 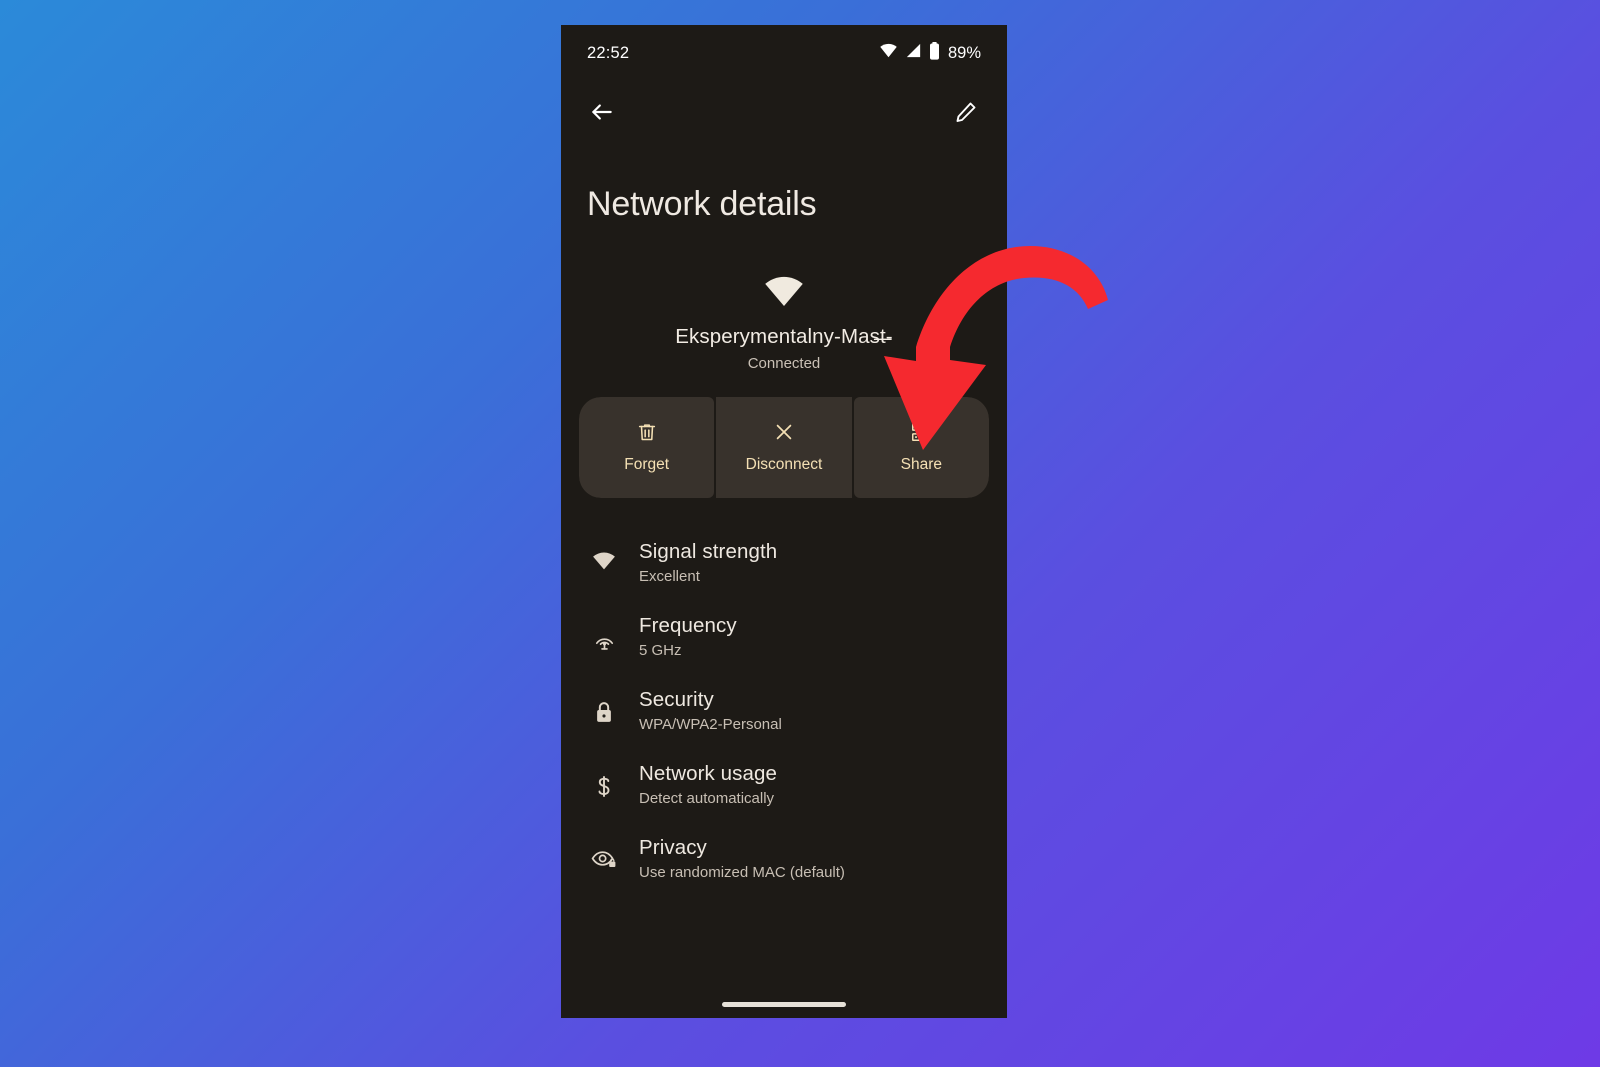 What do you see at coordinates (784, 1004) in the screenshot?
I see `home-gesture-pill` at bounding box center [784, 1004].